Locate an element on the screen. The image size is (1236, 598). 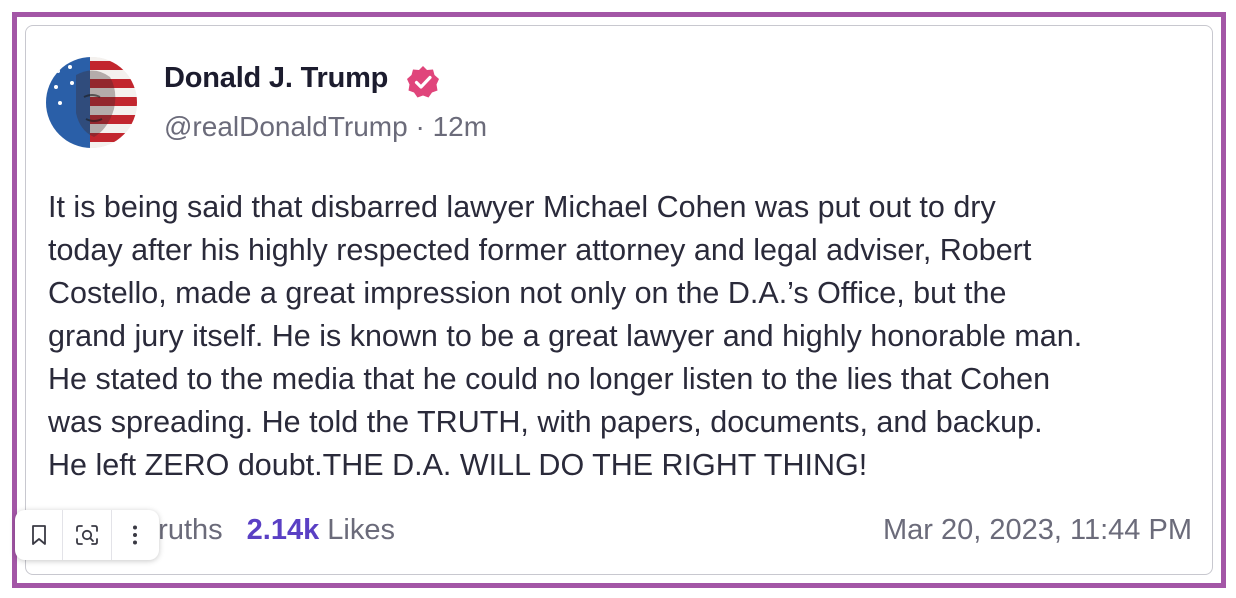
verified-badge-icon is located at coordinates (423, 82).